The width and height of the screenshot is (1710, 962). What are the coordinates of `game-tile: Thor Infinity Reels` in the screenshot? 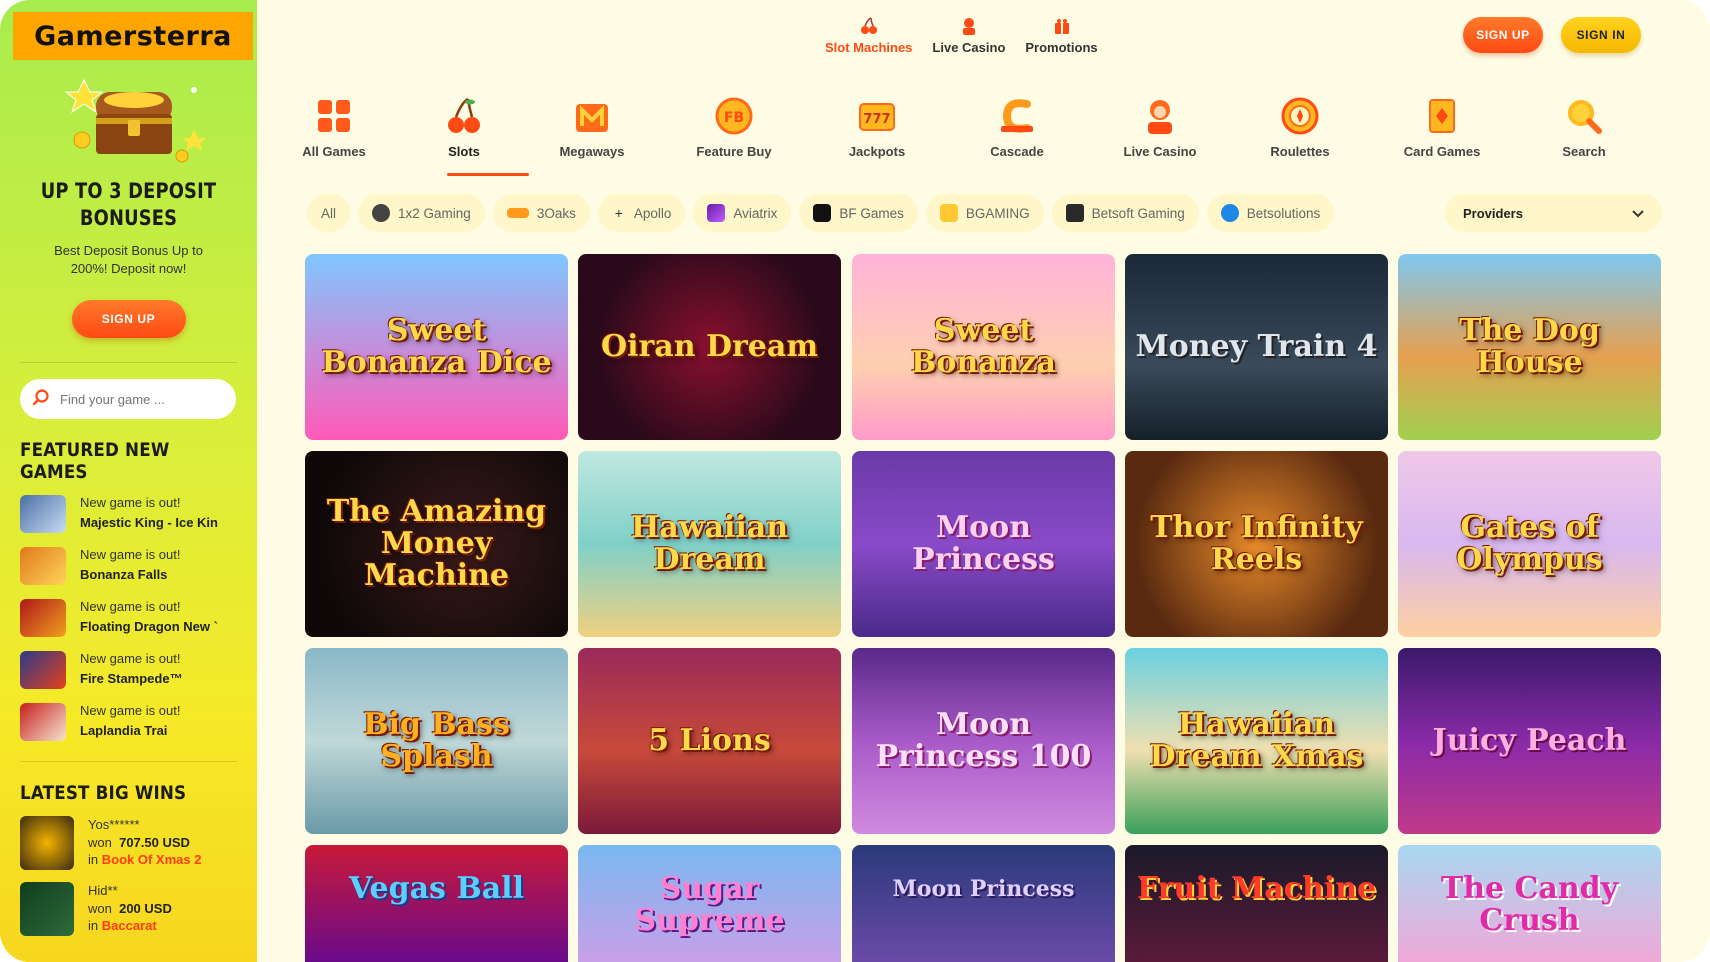 It's located at (1256, 544).